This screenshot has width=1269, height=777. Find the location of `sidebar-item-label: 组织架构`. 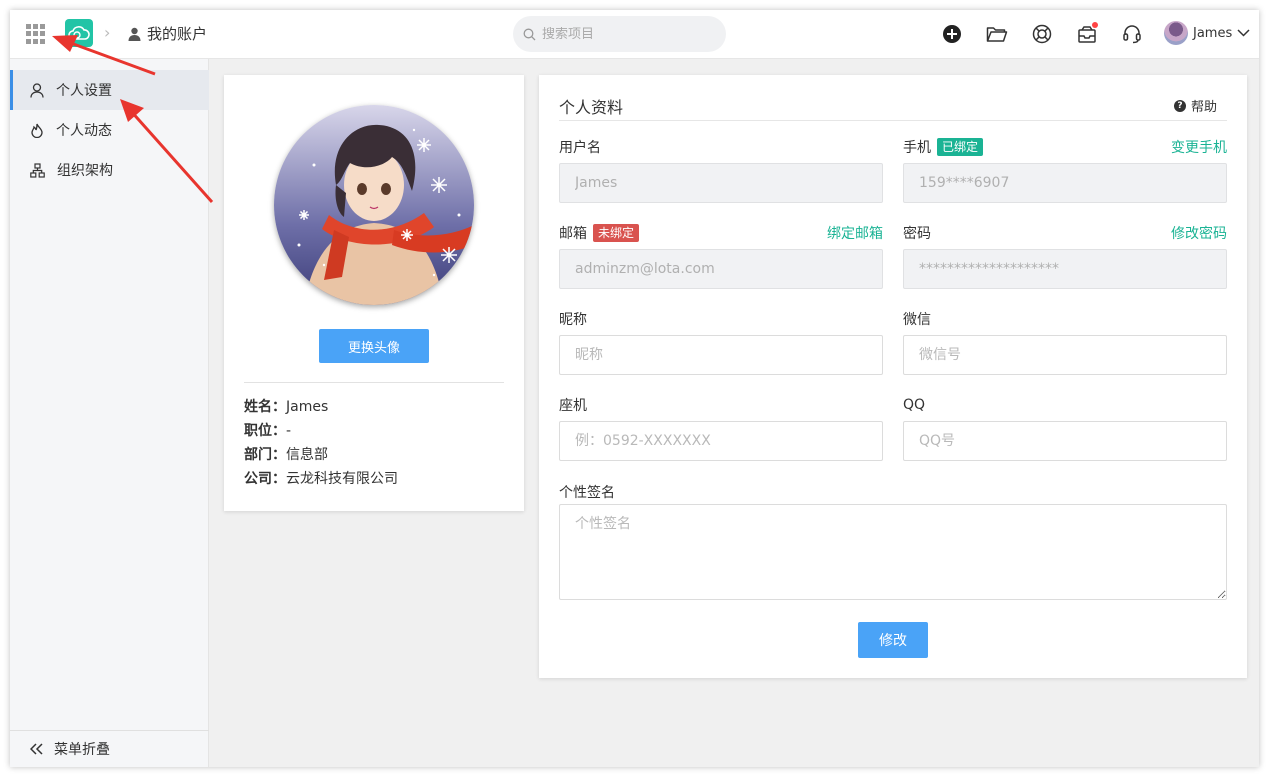

sidebar-item-label: 组织架构 is located at coordinates (85, 171).